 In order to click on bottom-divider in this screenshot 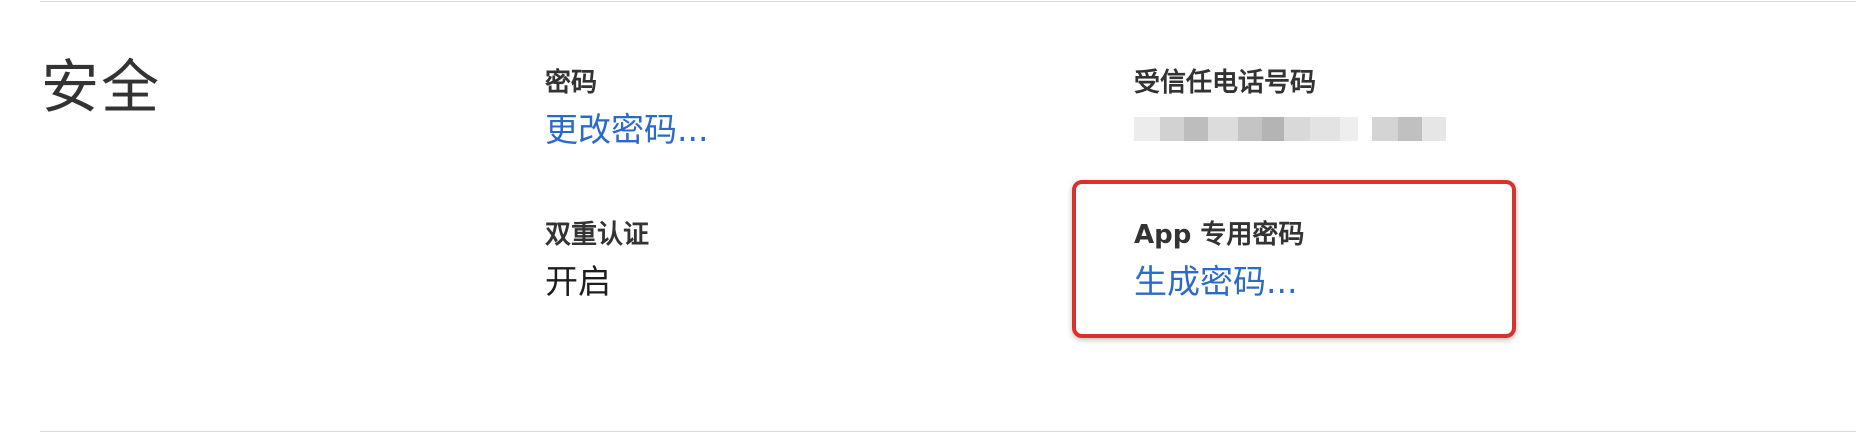, I will do `click(948, 431)`.